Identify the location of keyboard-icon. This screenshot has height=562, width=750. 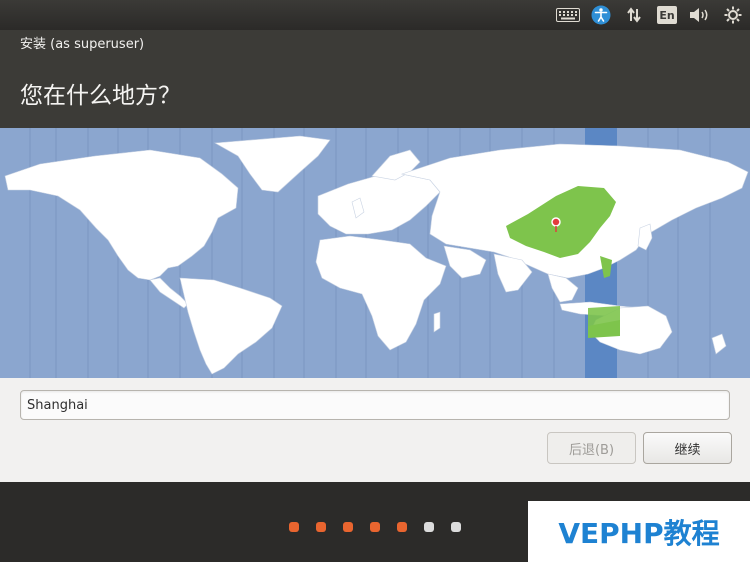
(568, 15).